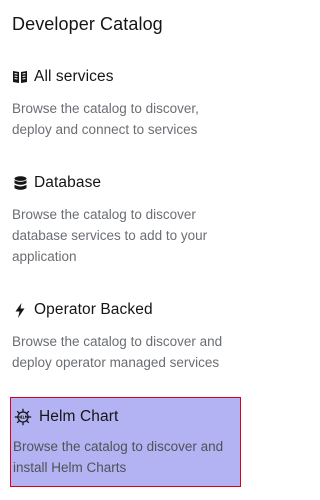  I want to click on card-title: Database, so click(68, 182).